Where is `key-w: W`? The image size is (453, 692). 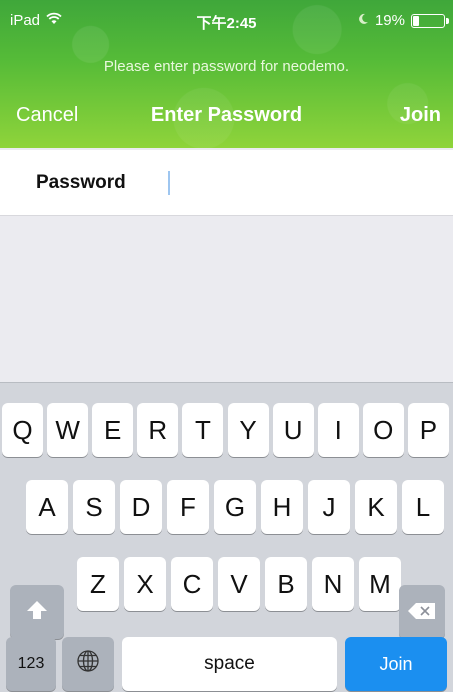 key-w: W is located at coordinates (68, 430).